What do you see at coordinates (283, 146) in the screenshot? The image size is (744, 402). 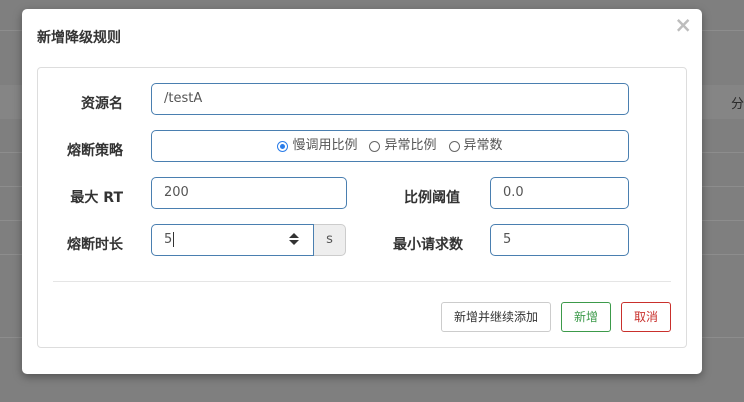 I see `radio-checked-icon` at bounding box center [283, 146].